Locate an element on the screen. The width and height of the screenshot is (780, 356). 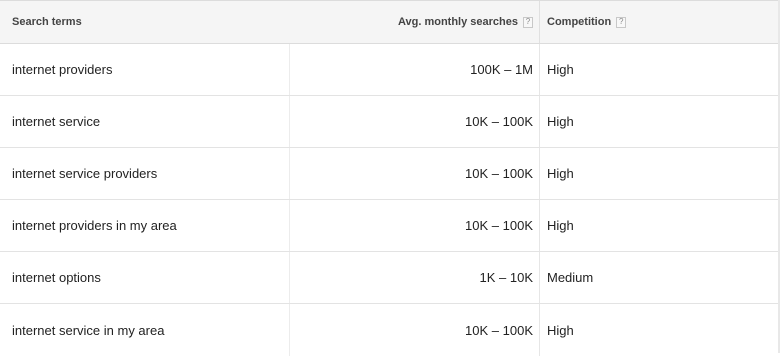
search-term-cell: internet service providers is located at coordinates (145, 173).